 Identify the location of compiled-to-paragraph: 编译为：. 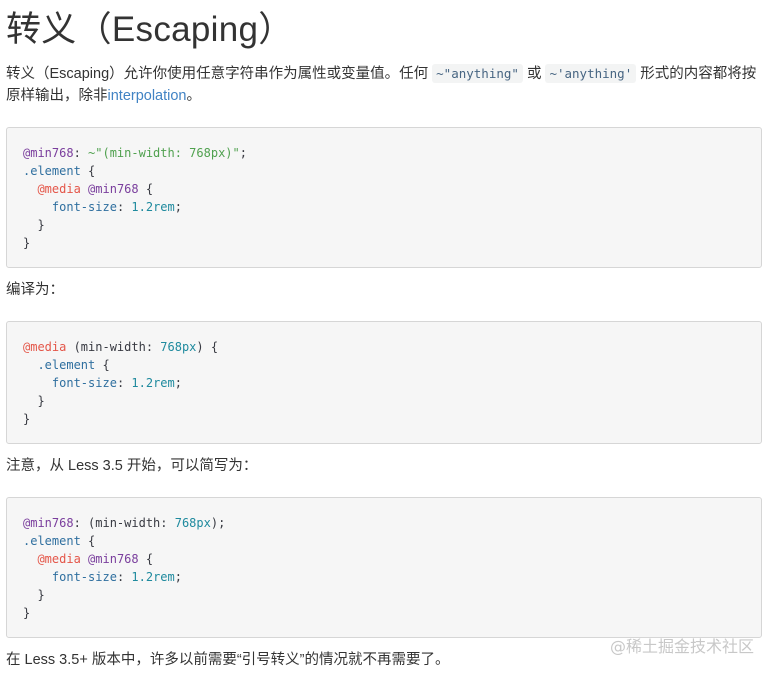
(35, 290).